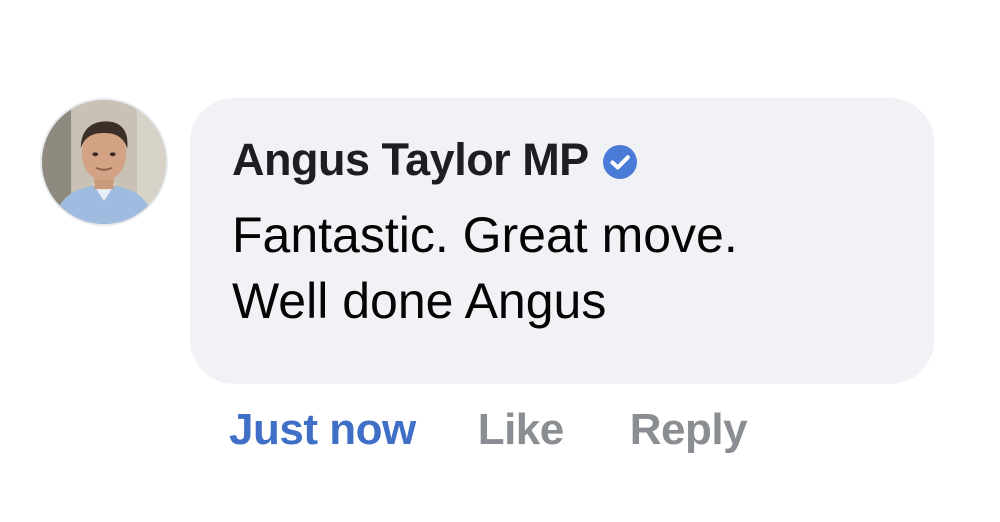  What do you see at coordinates (410, 160) in the screenshot?
I see `author-name: Angus Taylor MP` at bounding box center [410, 160].